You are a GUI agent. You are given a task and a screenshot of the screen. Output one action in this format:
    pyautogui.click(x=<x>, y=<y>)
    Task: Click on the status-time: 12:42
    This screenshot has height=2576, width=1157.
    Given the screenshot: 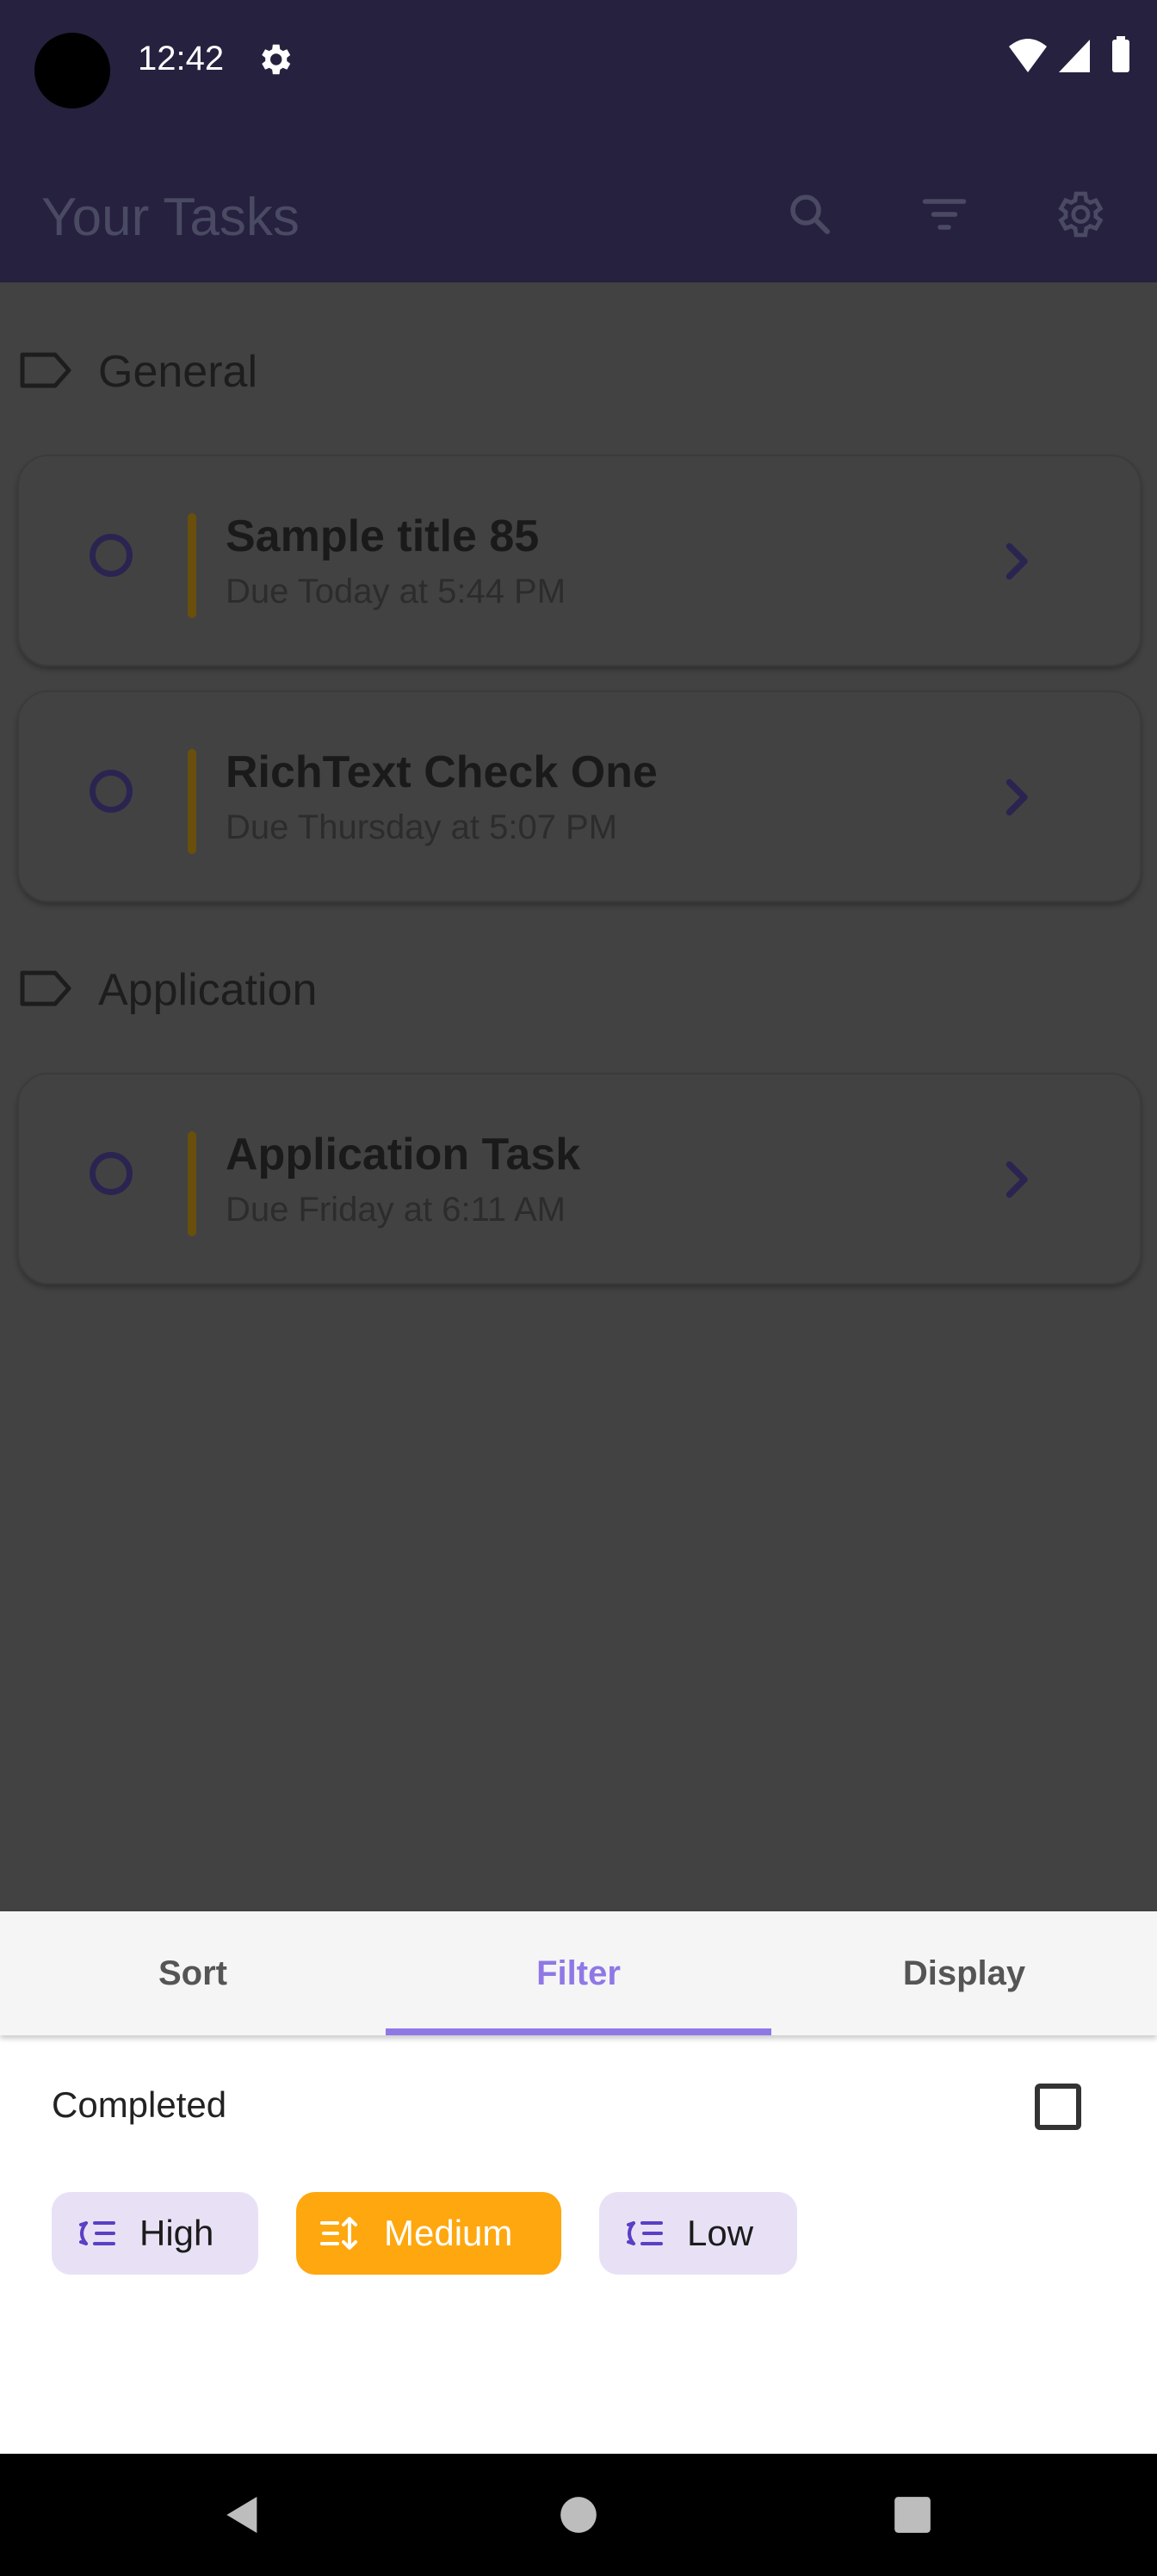 What is the action you would take?
    pyautogui.click(x=182, y=59)
    